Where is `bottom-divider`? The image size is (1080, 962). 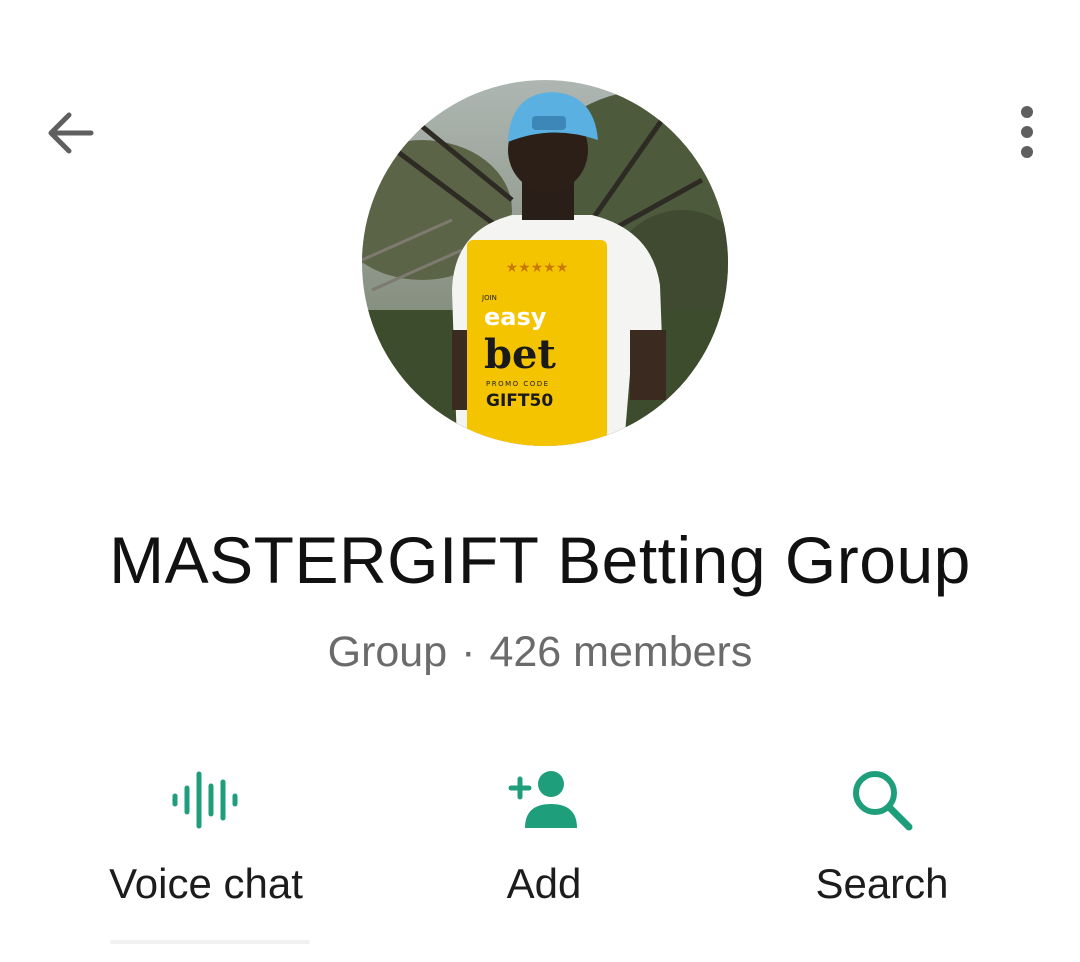
bottom-divider is located at coordinates (210, 942).